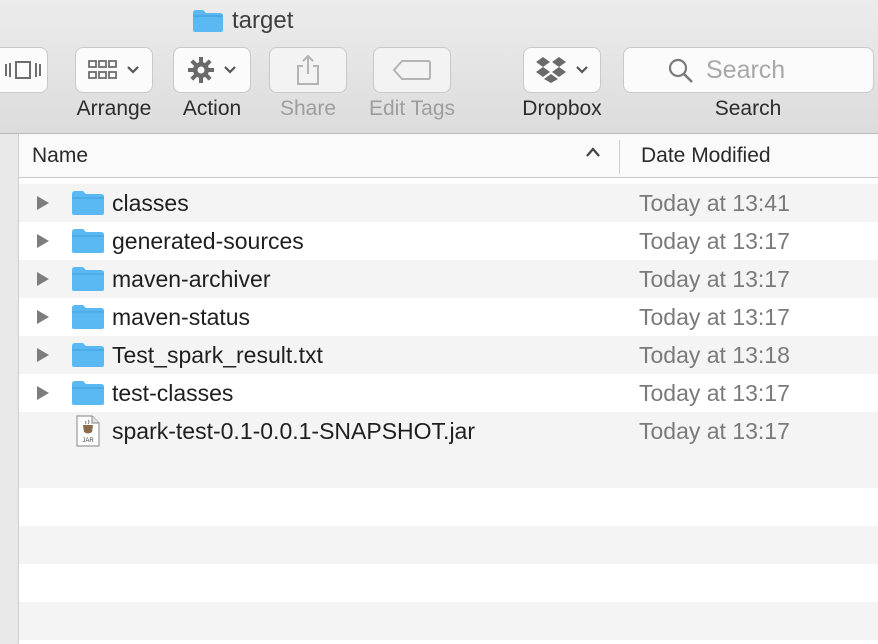 The width and height of the screenshot is (878, 644). I want to click on dropbox-button, so click(562, 70).